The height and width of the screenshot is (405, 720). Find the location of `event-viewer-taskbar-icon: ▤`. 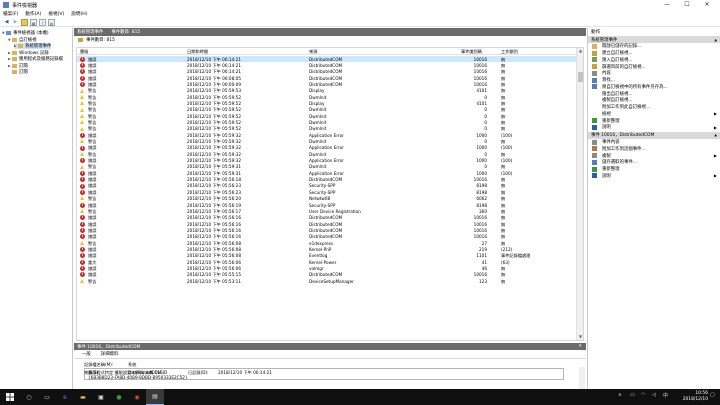

event-viewer-taskbar-icon: ▤ is located at coordinates (155, 397).